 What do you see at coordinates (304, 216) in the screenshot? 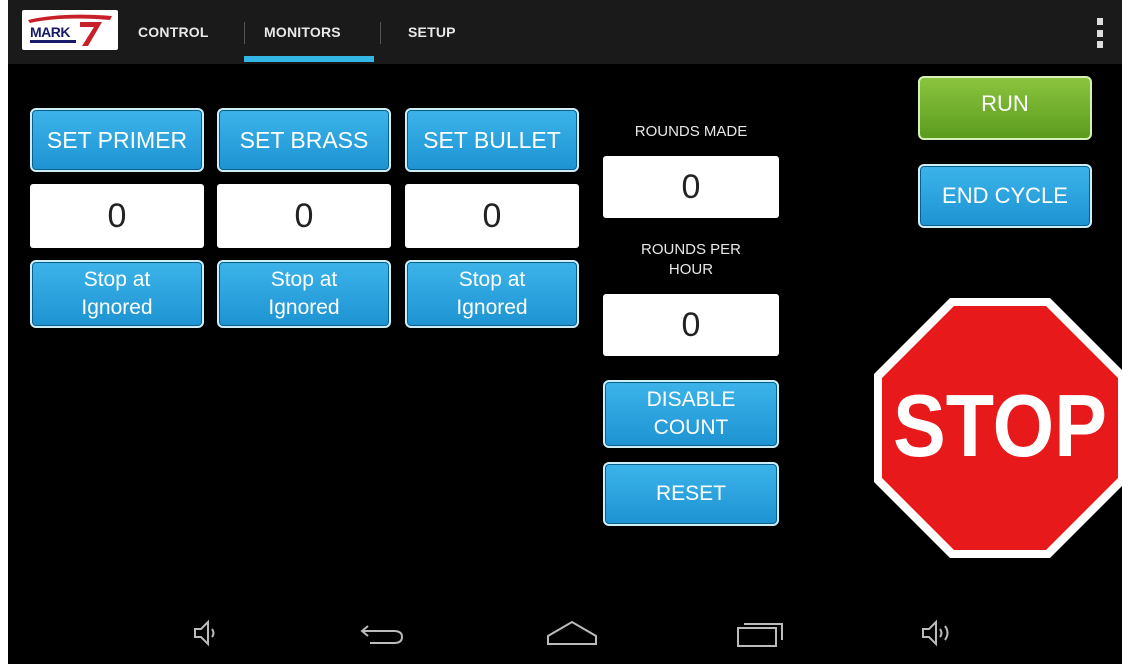
I see `brass-value: 0` at bounding box center [304, 216].